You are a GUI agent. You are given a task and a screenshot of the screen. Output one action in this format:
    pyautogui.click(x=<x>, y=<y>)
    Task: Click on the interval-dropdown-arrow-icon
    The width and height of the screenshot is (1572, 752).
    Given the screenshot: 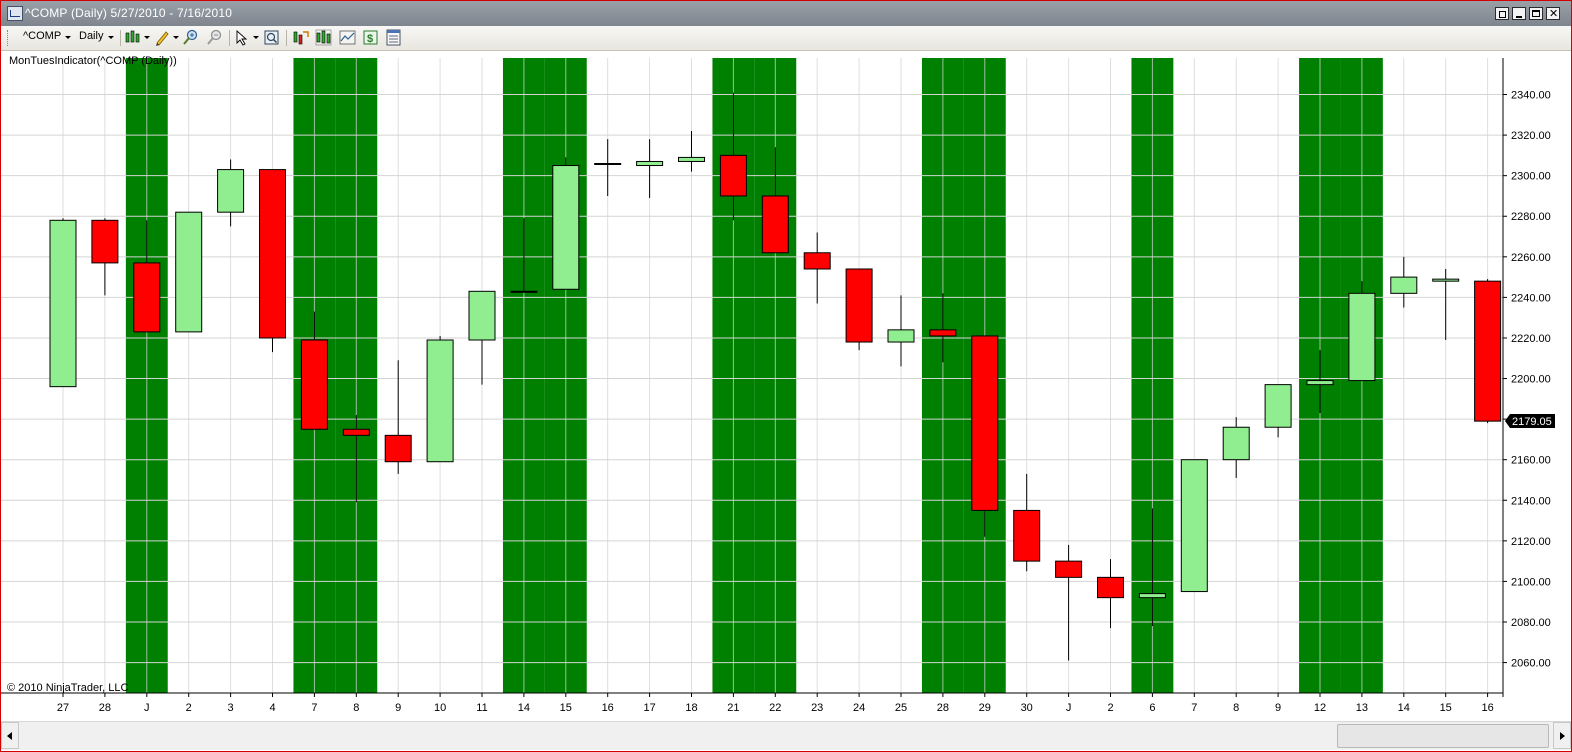 What is the action you would take?
    pyautogui.click(x=111, y=37)
    